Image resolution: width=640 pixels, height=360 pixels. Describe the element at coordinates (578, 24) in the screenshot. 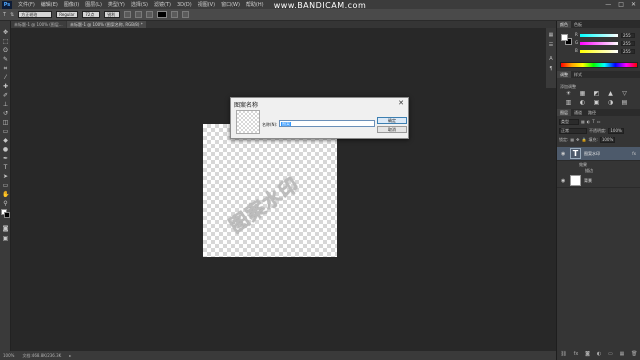

I see `tab-swatches: 色板` at that location.